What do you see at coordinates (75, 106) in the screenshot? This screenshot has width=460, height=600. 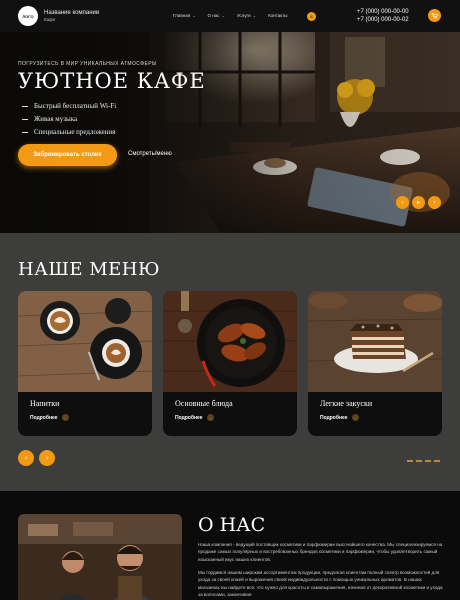 I see `feature-text: Быстрый бесплатный Wi-Fi` at bounding box center [75, 106].